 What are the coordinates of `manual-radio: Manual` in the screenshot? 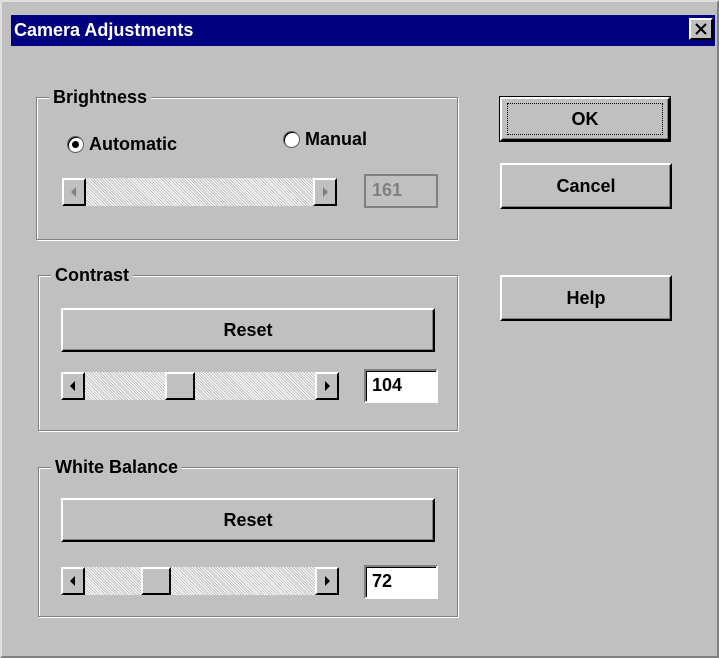 It's located at (325, 139).